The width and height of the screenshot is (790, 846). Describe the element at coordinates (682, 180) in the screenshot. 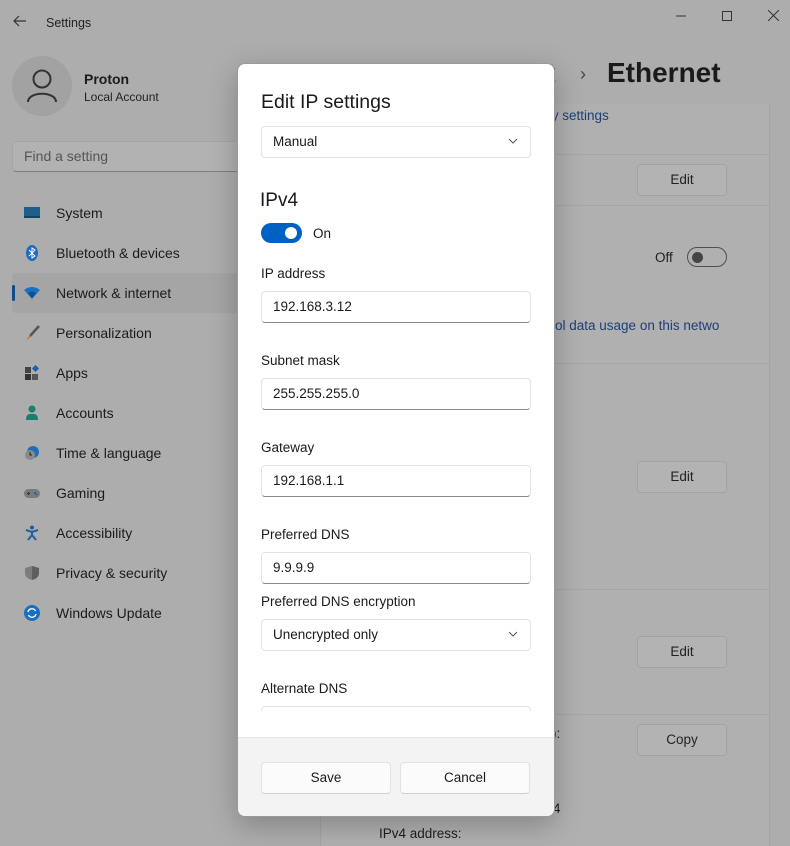

I see `edit-button: Edit` at that location.